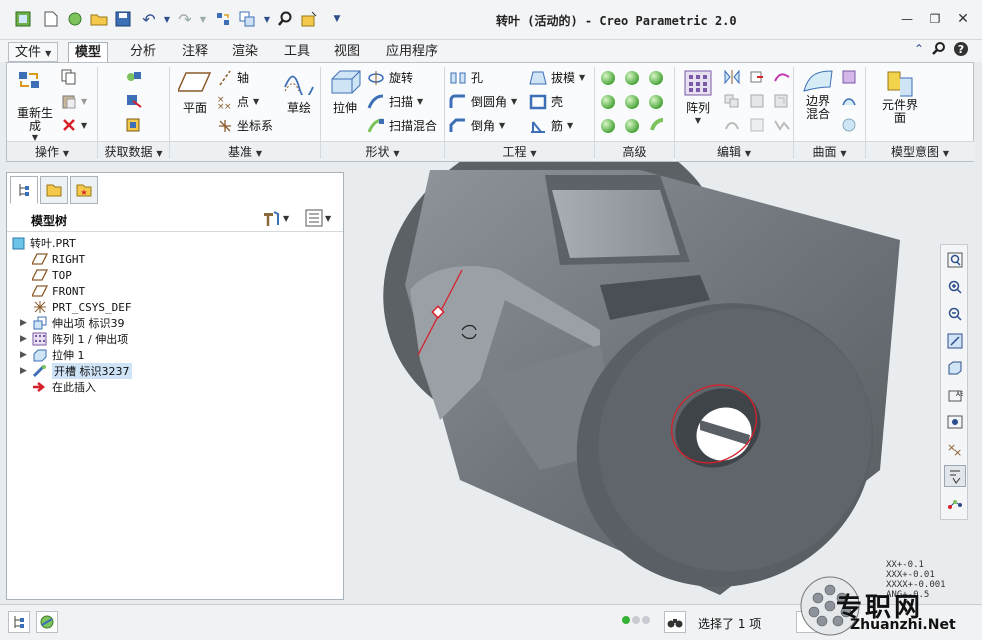 Image resolution: width=982 pixels, height=640 pixels. I want to click on open-sphere-icon, so click(75, 19).